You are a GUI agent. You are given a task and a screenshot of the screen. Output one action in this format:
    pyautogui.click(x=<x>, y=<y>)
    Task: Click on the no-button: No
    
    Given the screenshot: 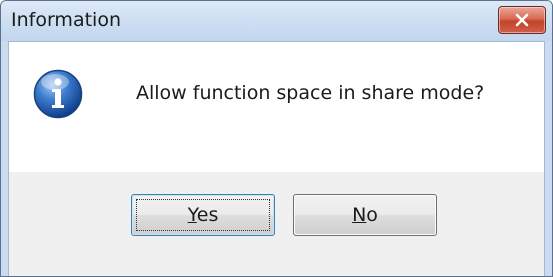 What is the action you would take?
    pyautogui.click(x=365, y=215)
    